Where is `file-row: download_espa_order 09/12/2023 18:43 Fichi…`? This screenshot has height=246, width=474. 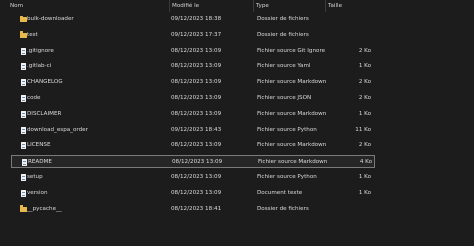
file-row: download_espa_order 09/12/2023 18:43 Fichi… is located at coordinates (193, 130).